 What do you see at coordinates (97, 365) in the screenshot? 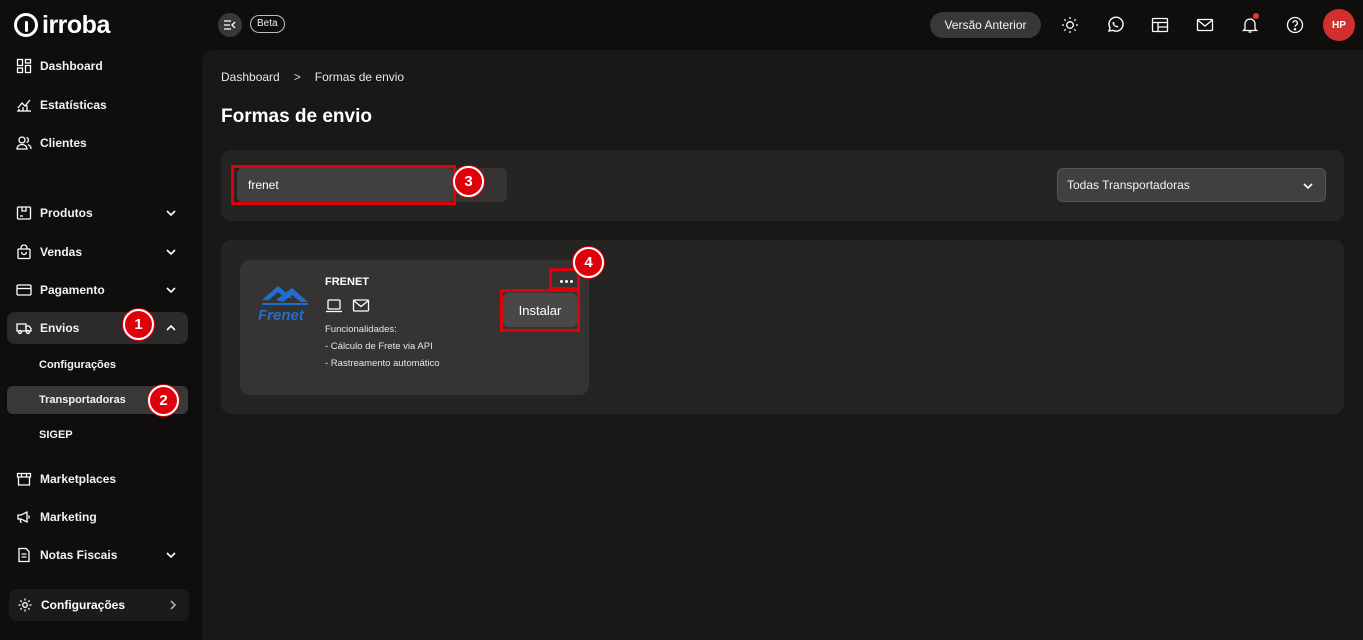
I see `sidebar-subitem-configuracoes: Configurações` at bounding box center [97, 365].